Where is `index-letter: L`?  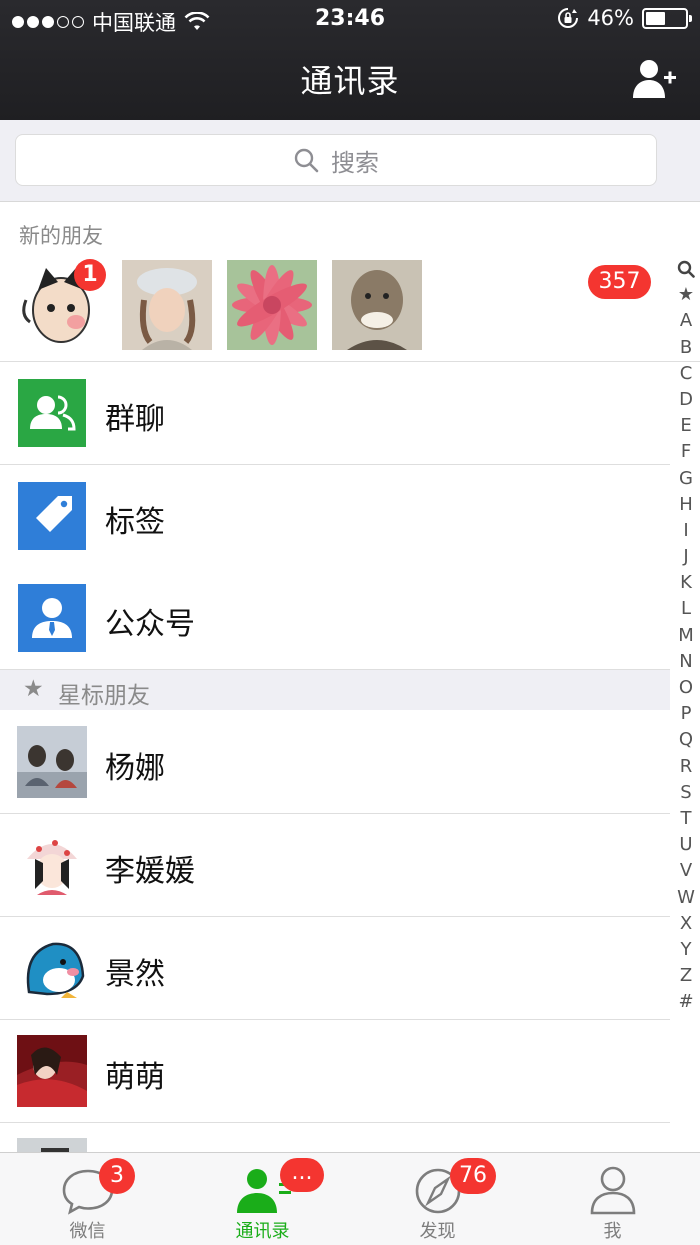
index-letter: L is located at coordinates (686, 609).